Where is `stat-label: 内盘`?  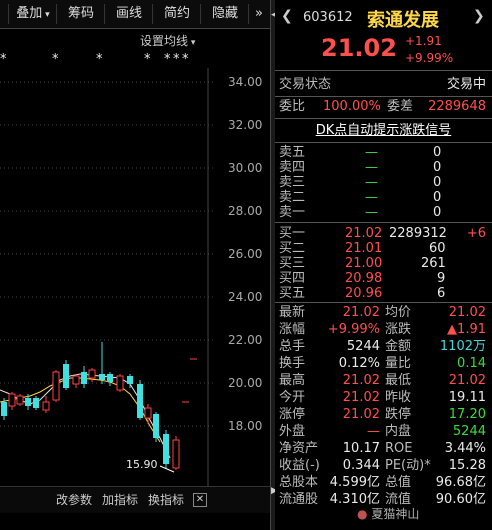 stat-label: 内盘 is located at coordinates (398, 431).